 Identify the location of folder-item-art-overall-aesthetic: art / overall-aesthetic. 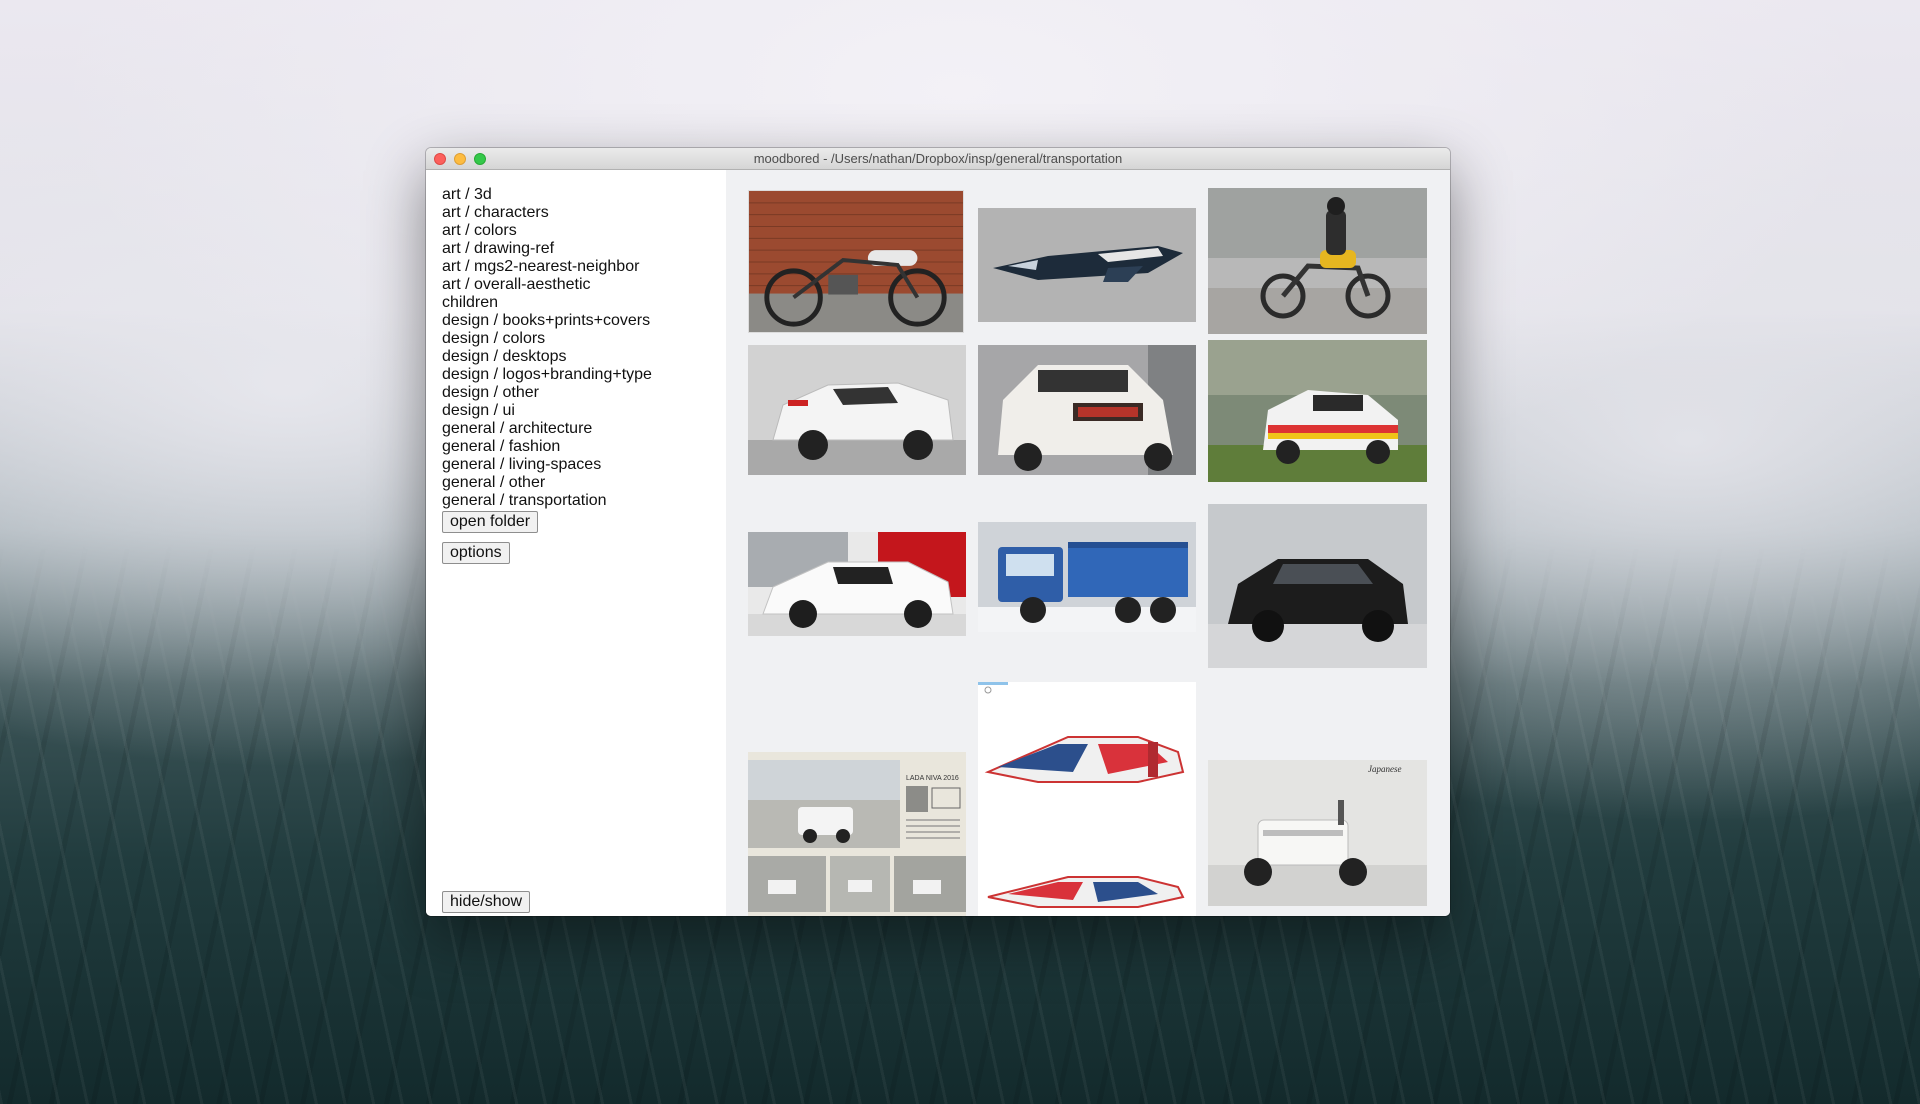
(547, 285).